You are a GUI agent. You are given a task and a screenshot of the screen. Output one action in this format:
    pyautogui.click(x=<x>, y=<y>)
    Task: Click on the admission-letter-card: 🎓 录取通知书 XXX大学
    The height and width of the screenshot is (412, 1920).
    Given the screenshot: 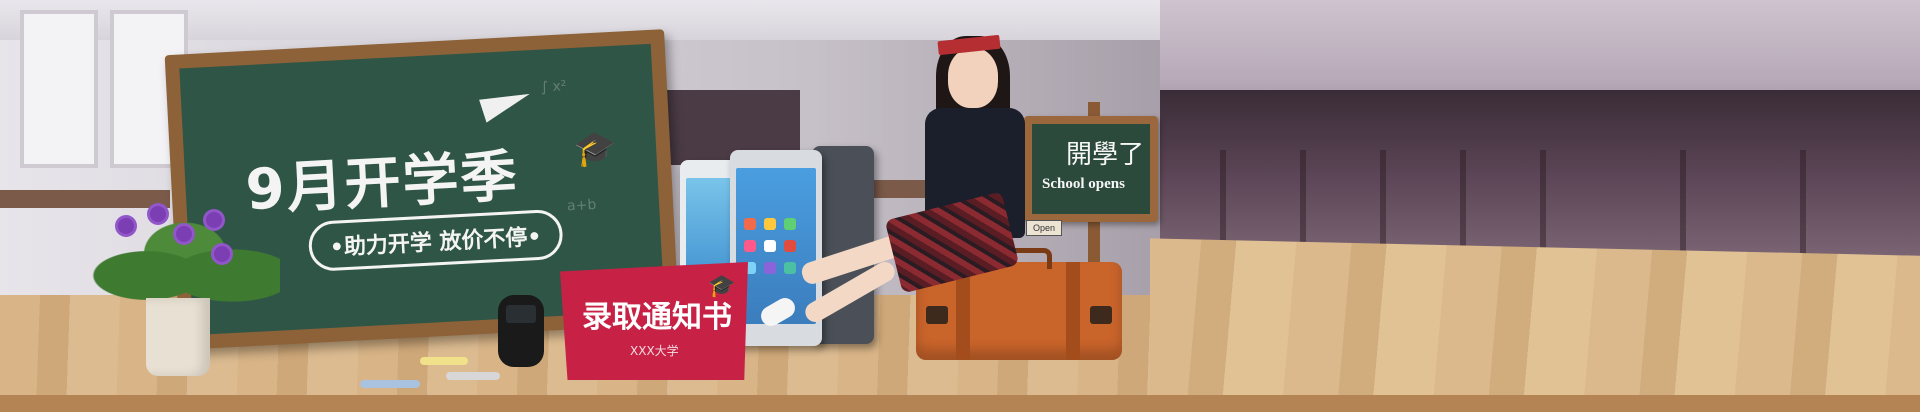 What is the action you would take?
    pyautogui.click(x=654, y=321)
    